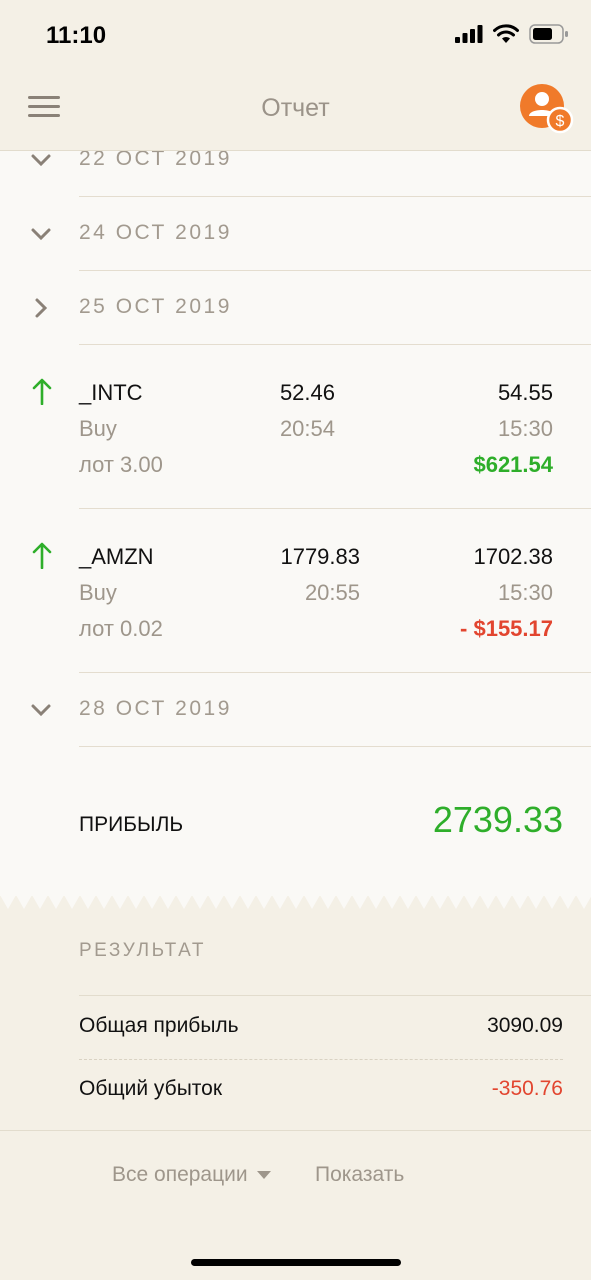  Describe the element at coordinates (295, 108) in the screenshot. I see `page-title: Отчет` at that location.